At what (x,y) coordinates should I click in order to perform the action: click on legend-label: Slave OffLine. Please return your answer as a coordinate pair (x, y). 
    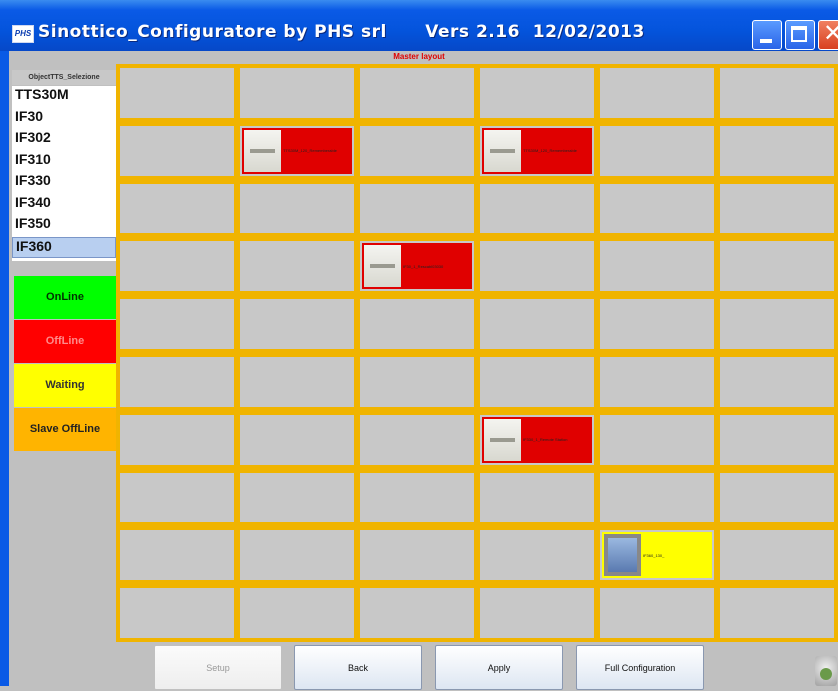
    Looking at the image, I should click on (65, 429).